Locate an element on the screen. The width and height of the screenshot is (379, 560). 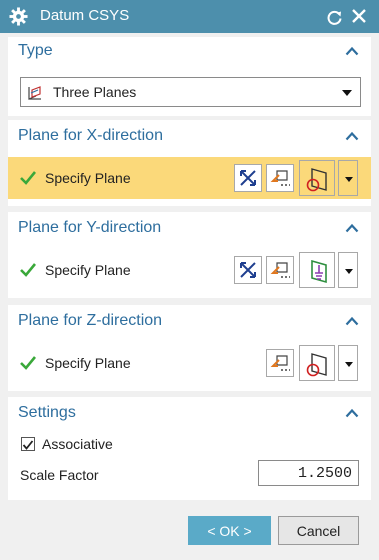
y-reverse-direction-button is located at coordinates (248, 270).